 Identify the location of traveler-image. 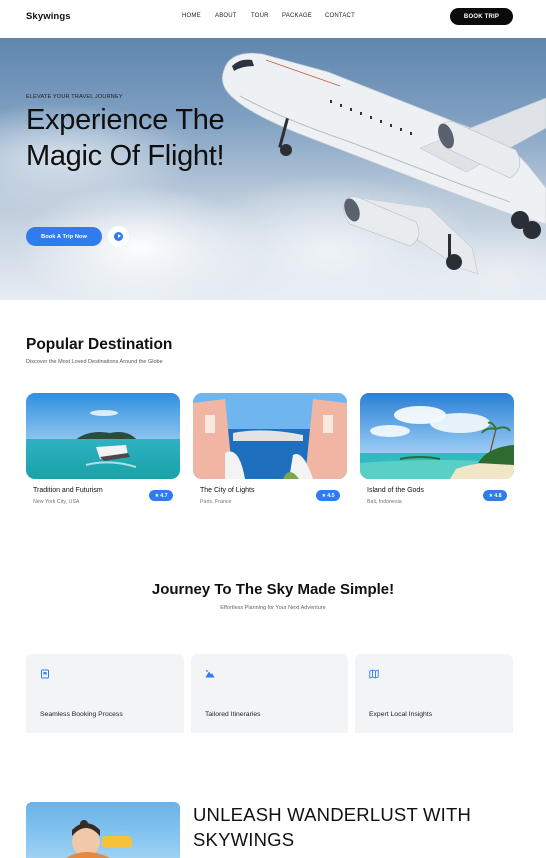
(103, 830).